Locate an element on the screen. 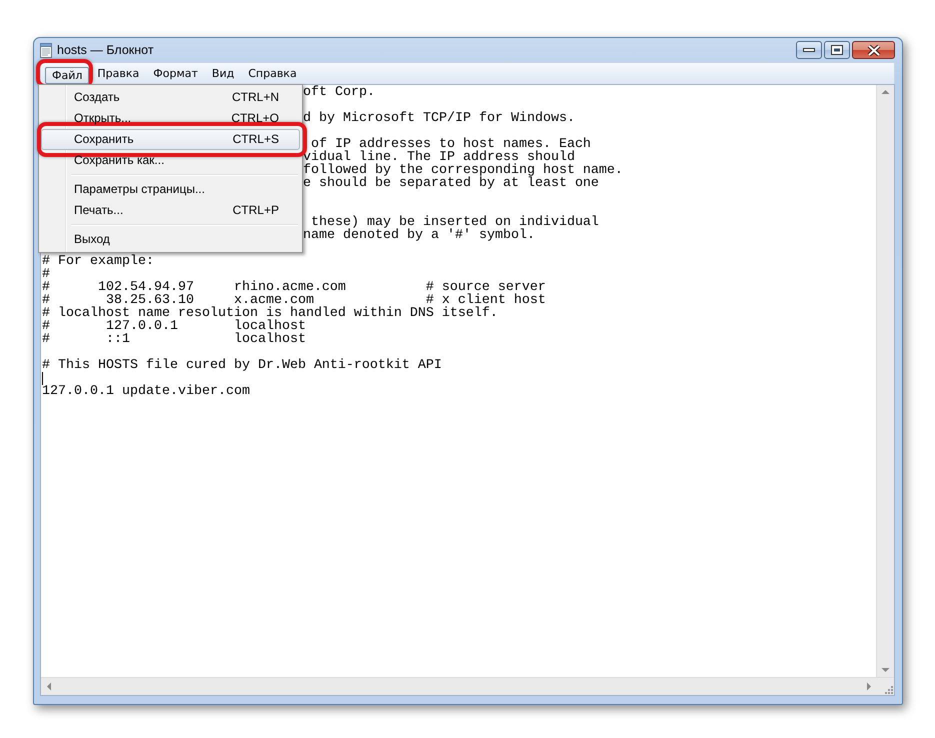 The width and height of the screenshot is (935, 738). menu-item: Печать... CTRL+P is located at coordinates (170, 210).